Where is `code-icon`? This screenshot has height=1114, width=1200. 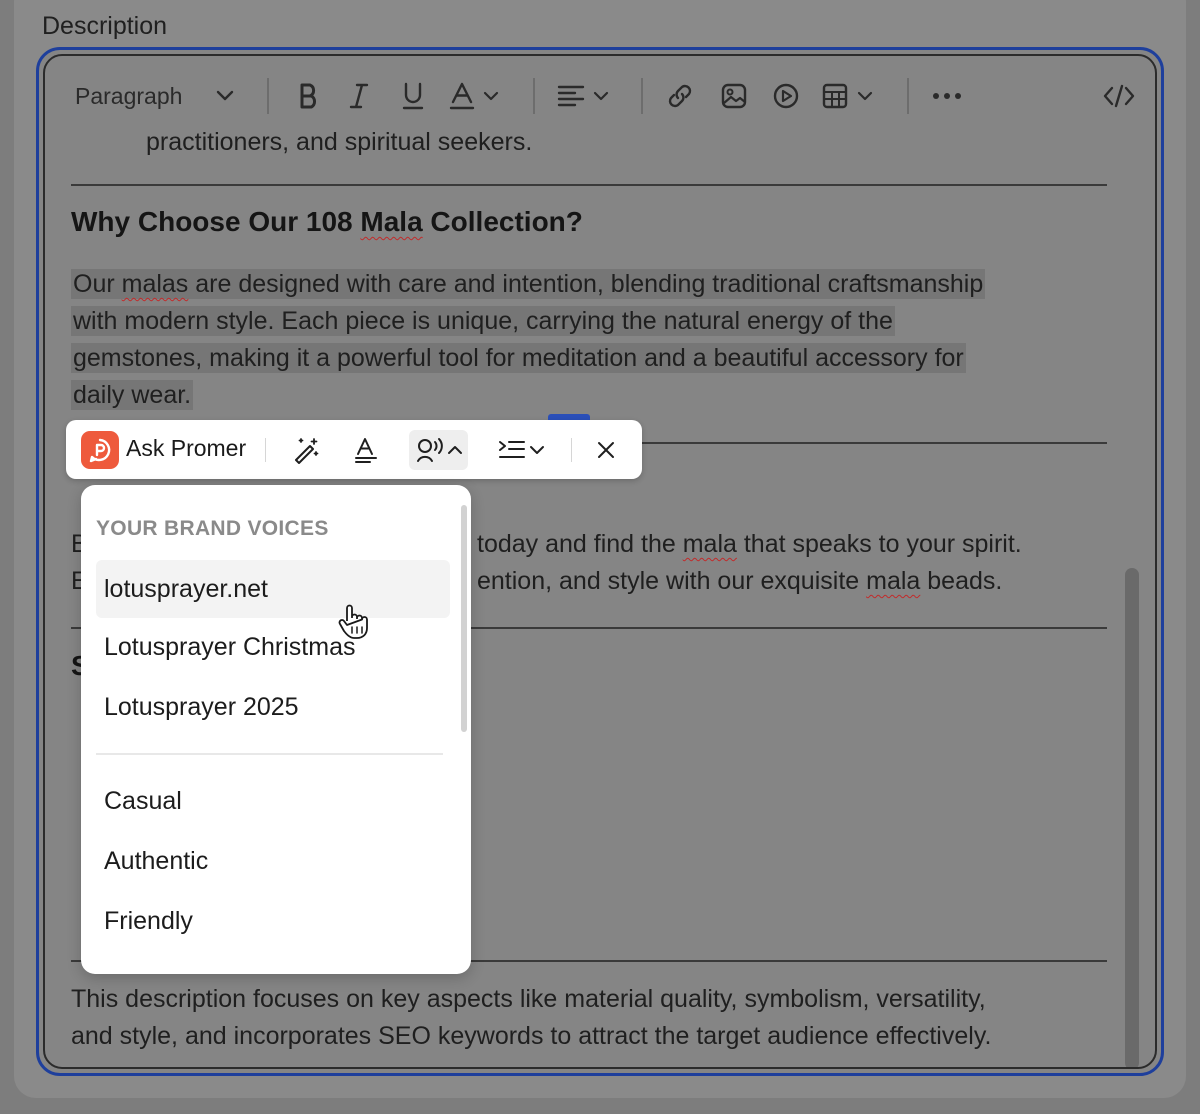
code-icon is located at coordinates (1119, 96).